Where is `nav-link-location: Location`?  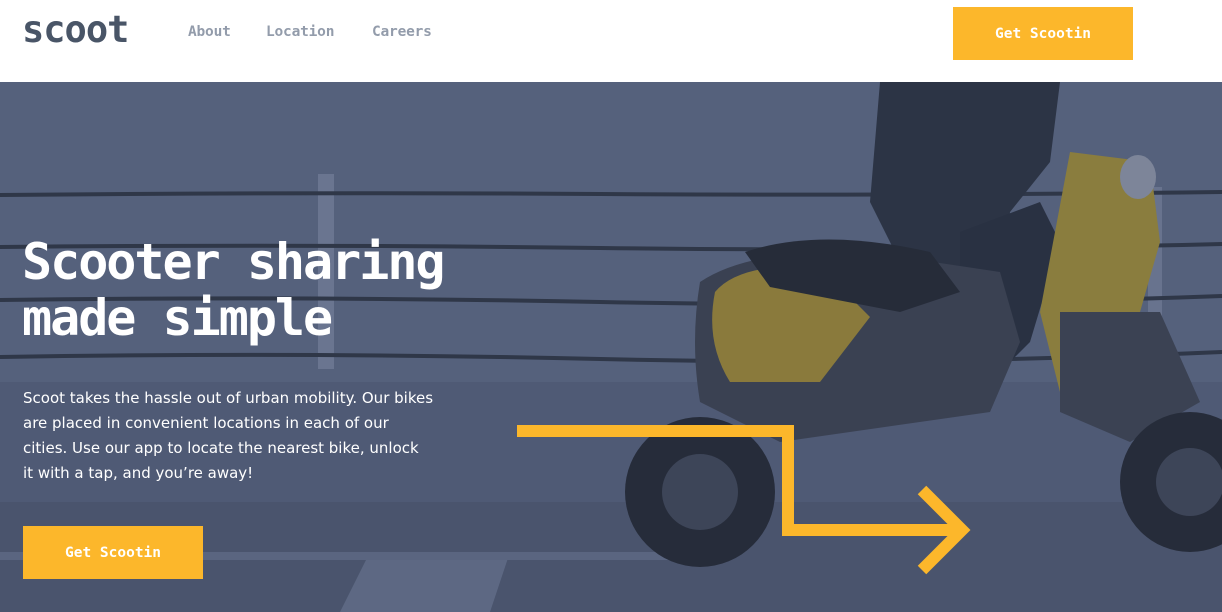
nav-link-location: Location is located at coordinates (303, 32).